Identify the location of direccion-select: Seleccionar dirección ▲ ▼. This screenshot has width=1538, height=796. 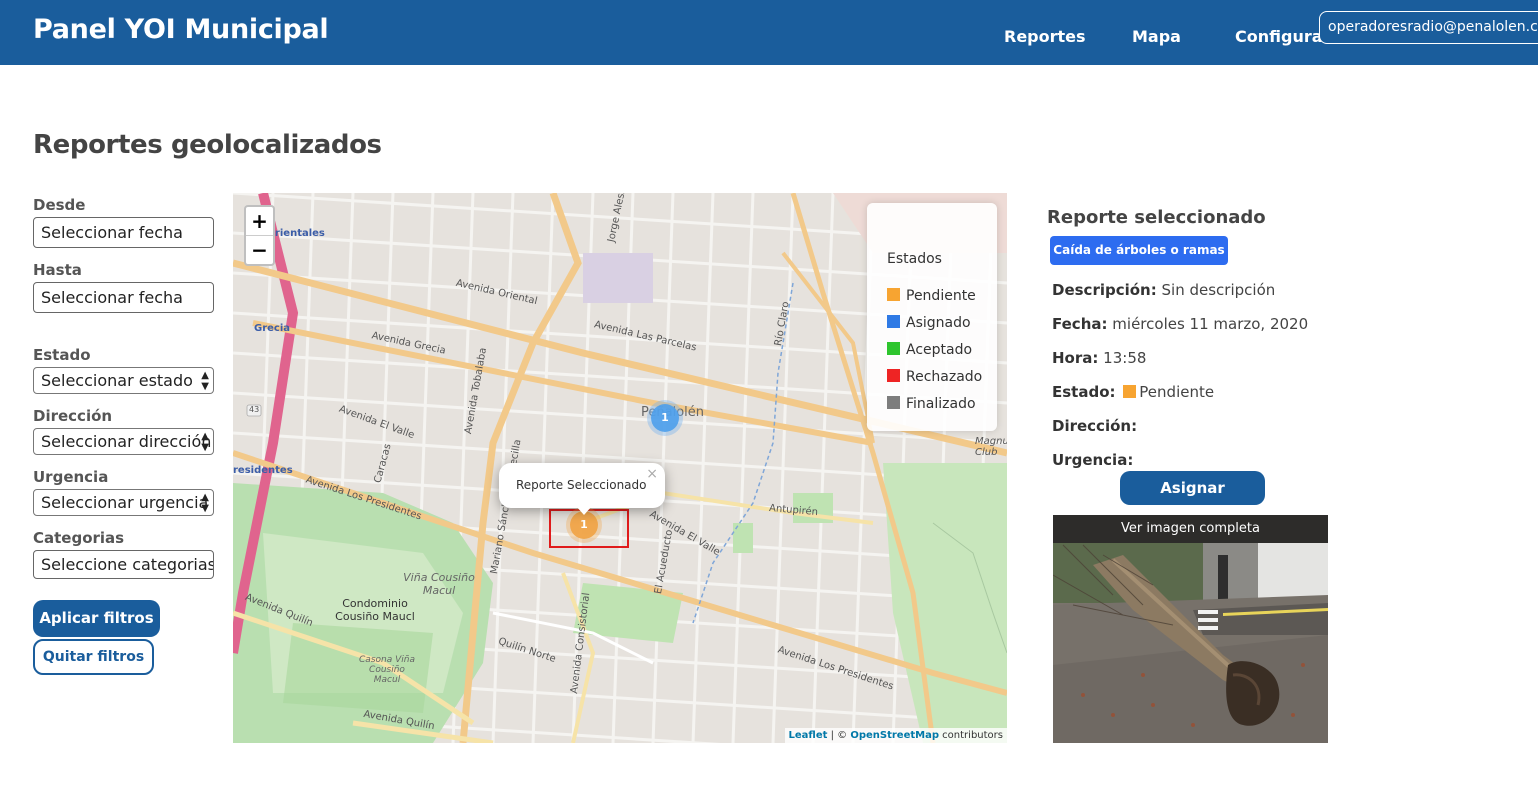
(123, 441).